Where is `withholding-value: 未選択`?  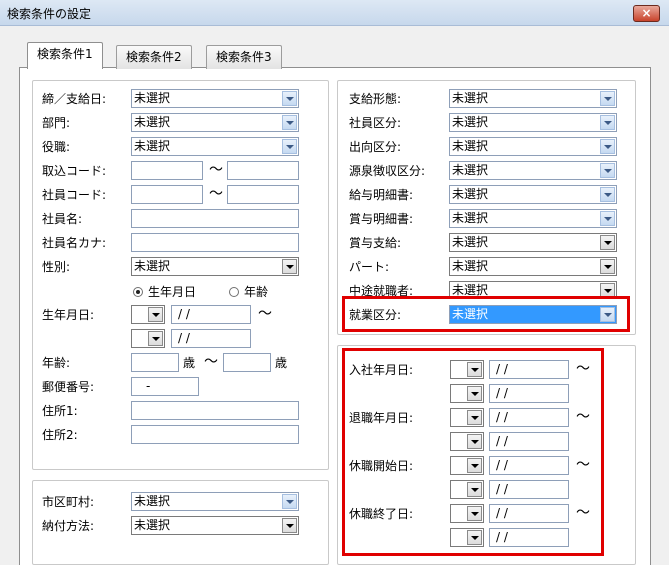
withholding-value: 未選択 is located at coordinates (470, 170).